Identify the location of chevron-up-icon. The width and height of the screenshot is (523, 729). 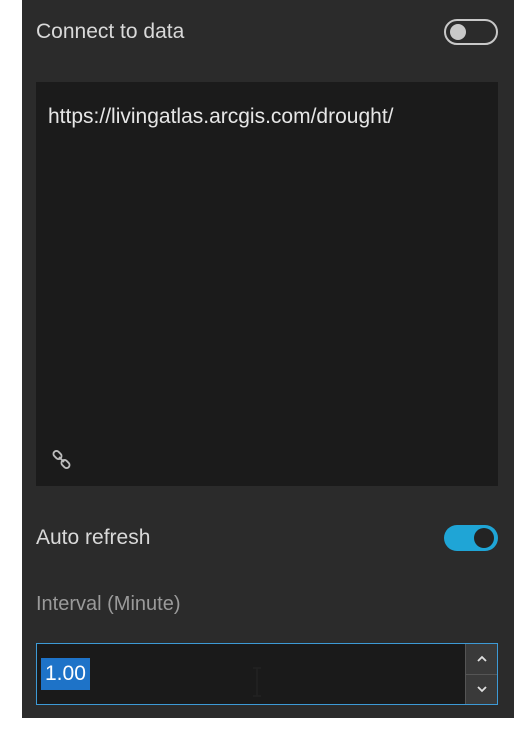
(481, 658).